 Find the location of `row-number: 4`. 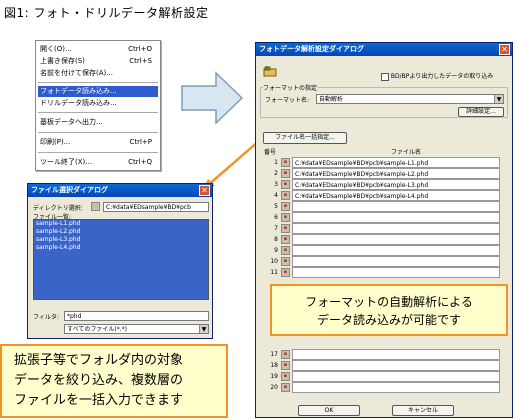

row-number: 4 is located at coordinates (276, 195).